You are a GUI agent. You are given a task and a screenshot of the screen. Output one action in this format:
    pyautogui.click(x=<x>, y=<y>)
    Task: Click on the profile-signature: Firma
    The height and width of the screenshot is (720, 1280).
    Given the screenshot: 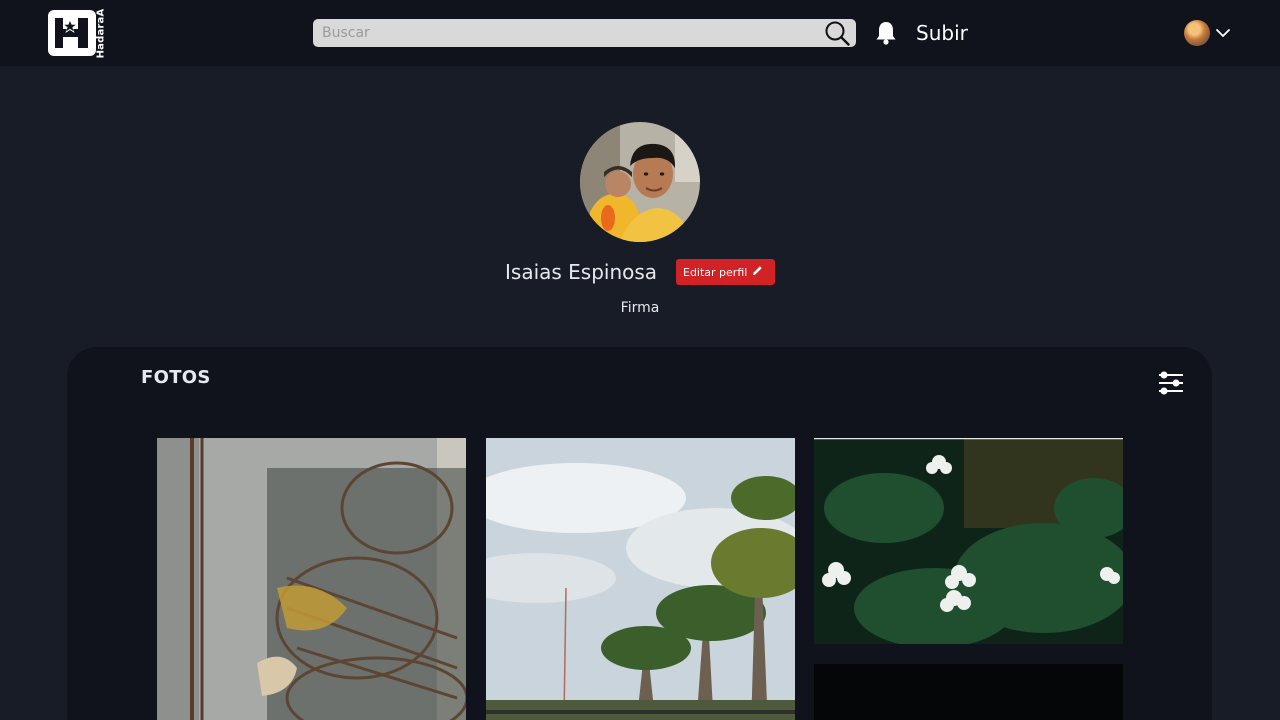 What is the action you would take?
    pyautogui.click(x=640, y=308)
    